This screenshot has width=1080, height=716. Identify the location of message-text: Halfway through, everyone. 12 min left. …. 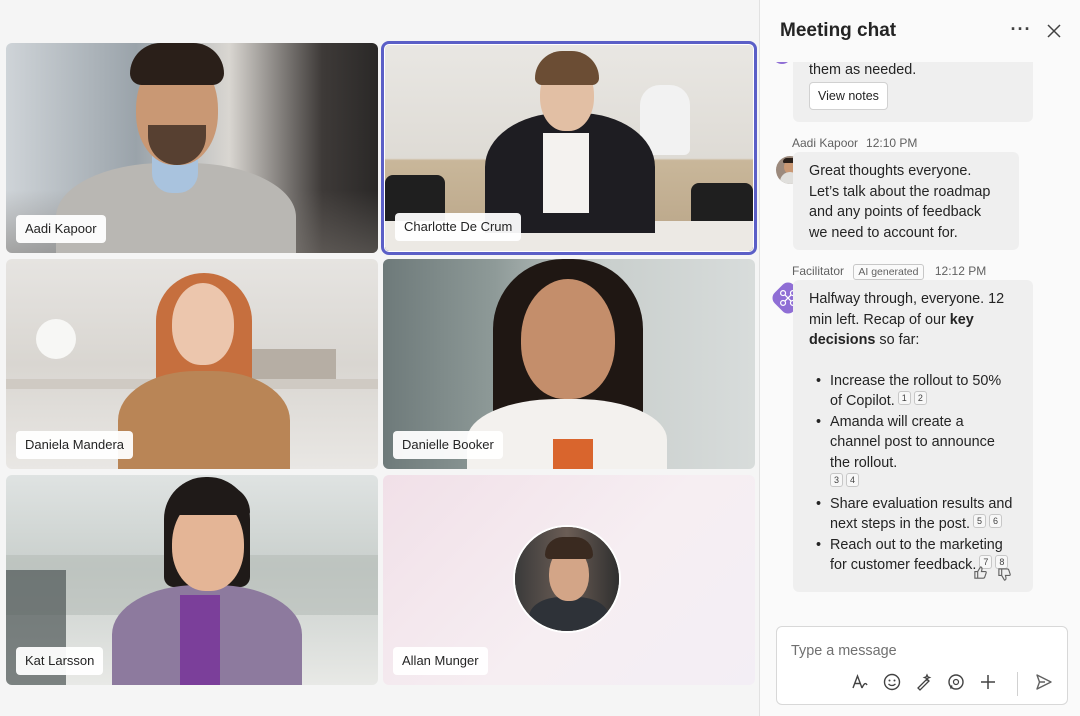
(913, 320).